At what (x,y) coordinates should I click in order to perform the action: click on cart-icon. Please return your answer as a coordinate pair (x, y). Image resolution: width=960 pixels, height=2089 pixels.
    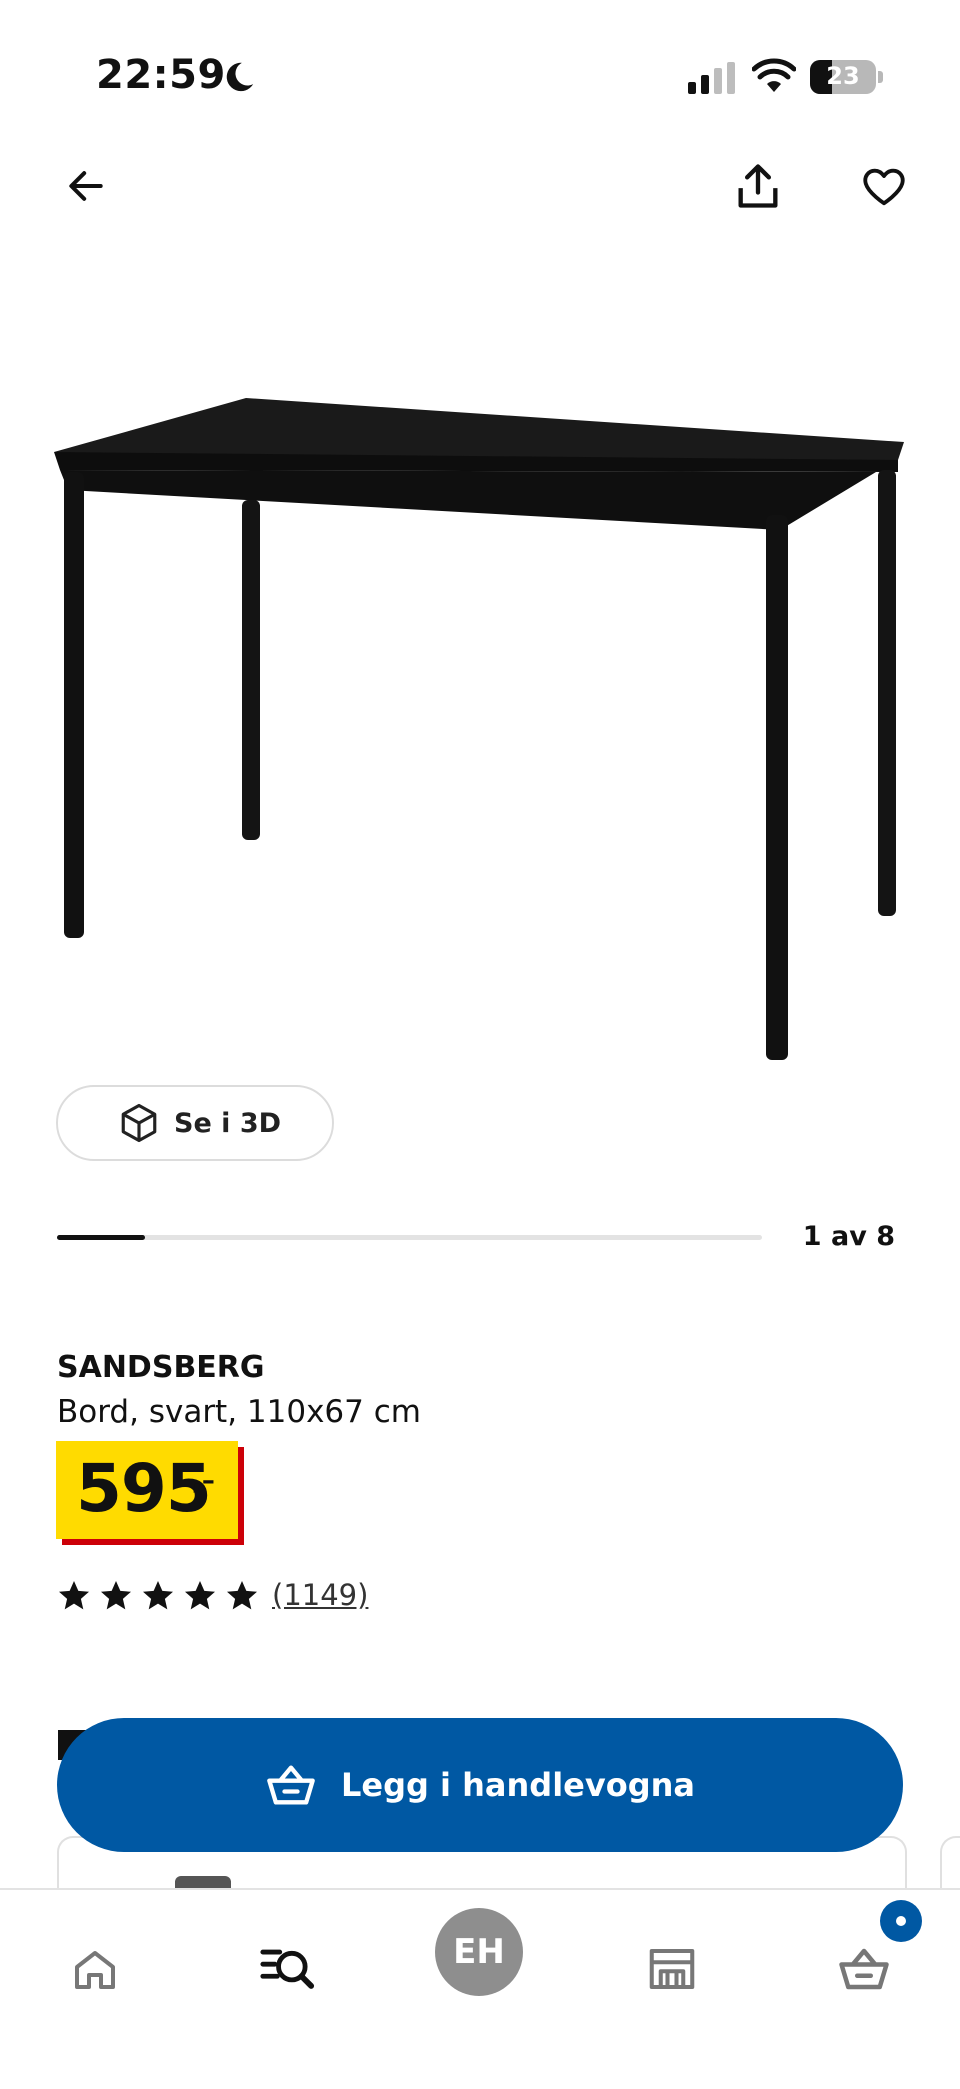
    Looking at the image, I should click on (864, 1969).